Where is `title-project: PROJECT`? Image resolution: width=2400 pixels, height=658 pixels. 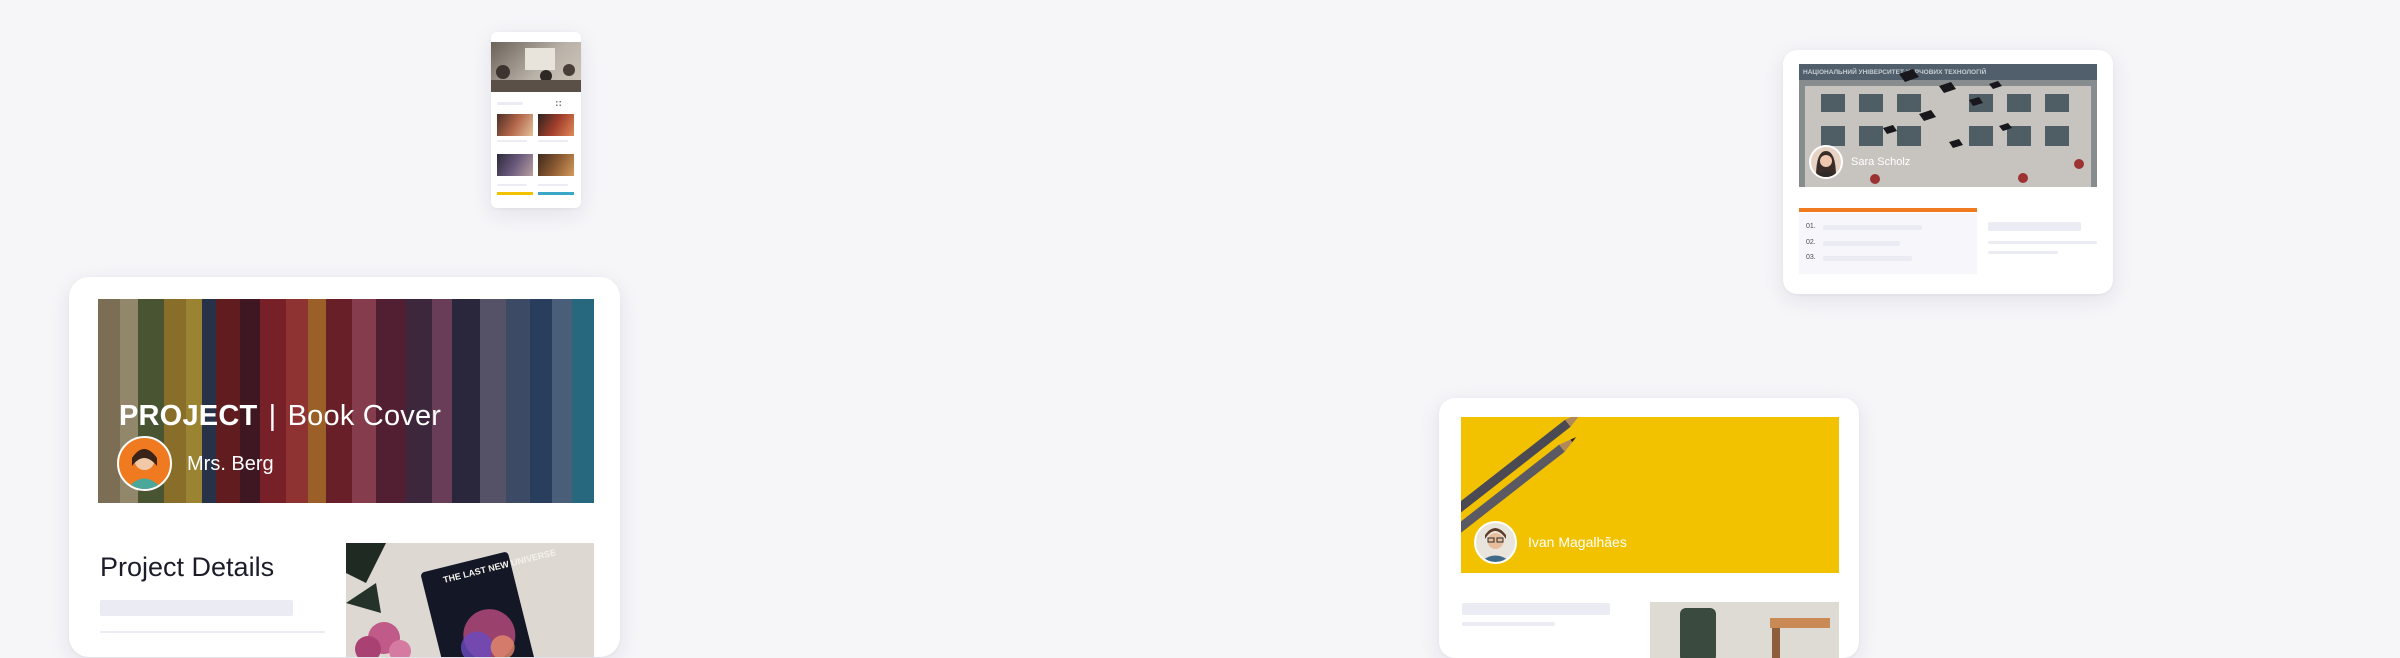 title-project: PROJECT is located at coordinates (188, 416).